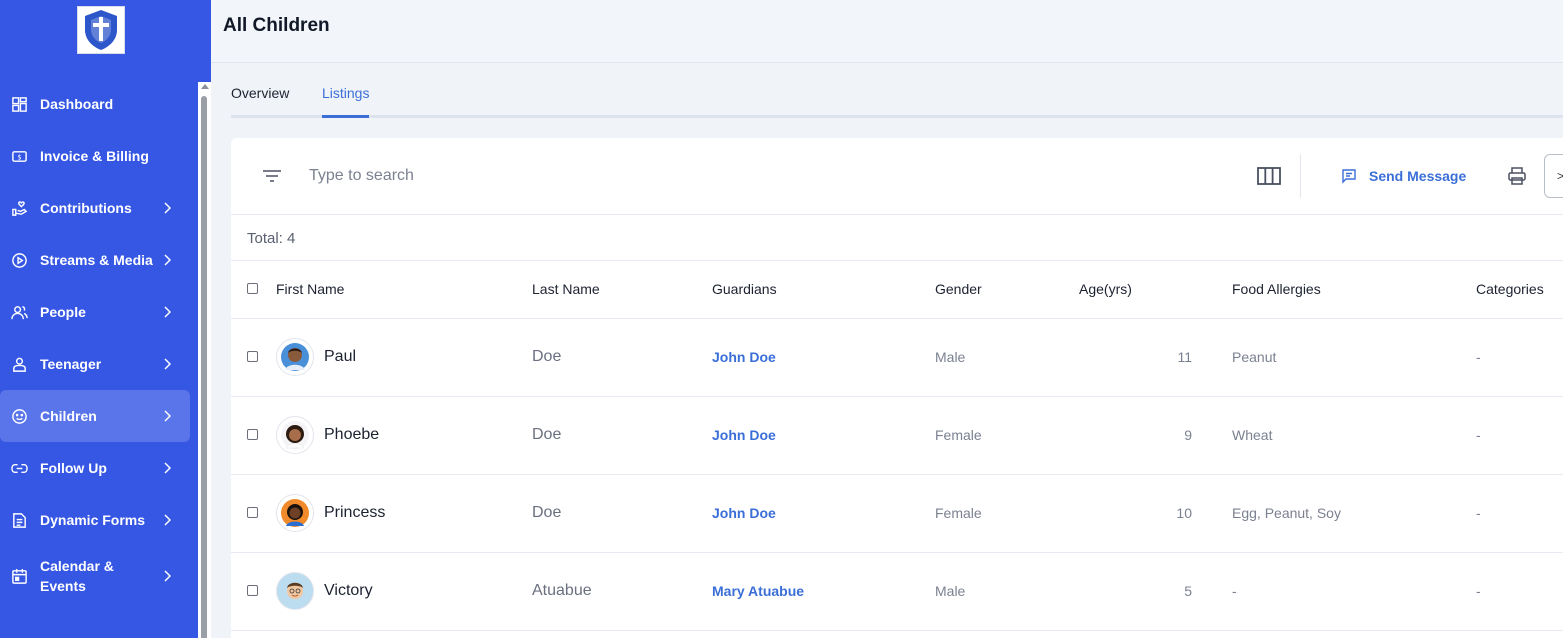 Image resolution: width=1563 pixels, height=638 pixels. What do you see at coordinates (1418, 176) in the screenshot?
I see `send-message-label: Send Message` at bounding box center [1418, 176].